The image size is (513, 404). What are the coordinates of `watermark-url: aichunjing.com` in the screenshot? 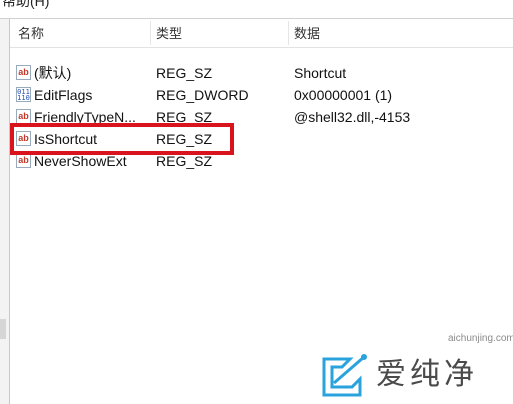 It's located at (480, 338).